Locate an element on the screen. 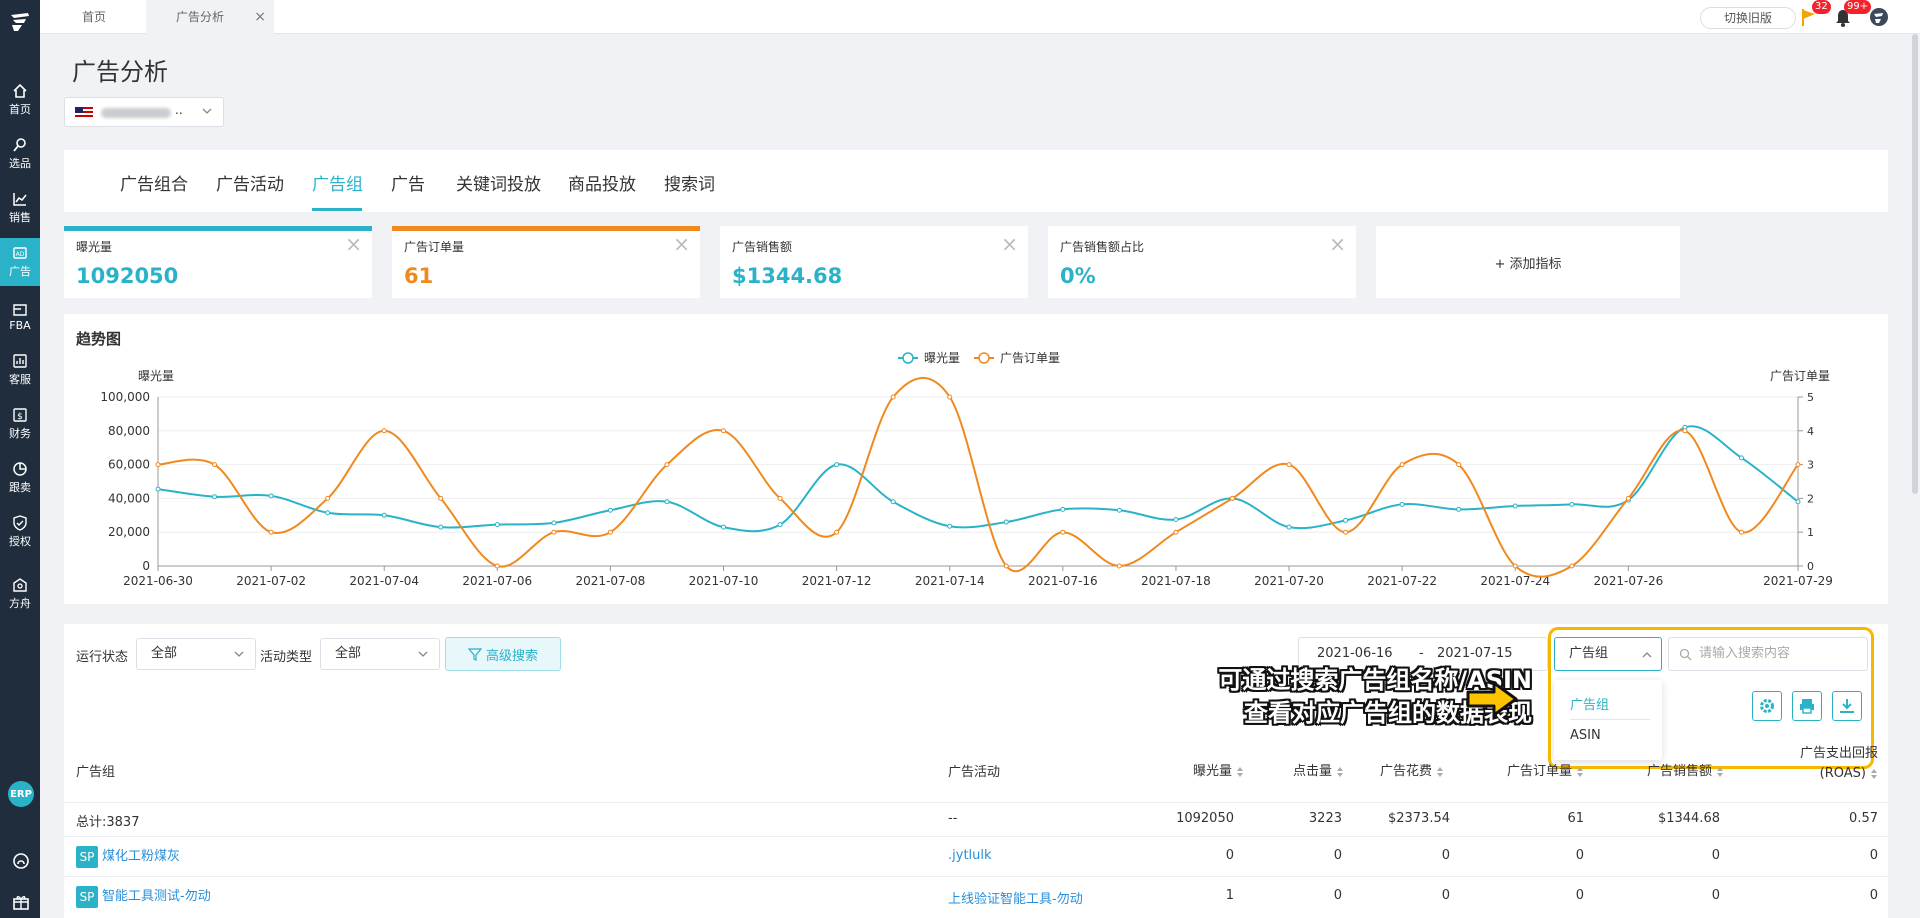  sidebar-item-label: 跟卖 is located at coordinates (20, 487).